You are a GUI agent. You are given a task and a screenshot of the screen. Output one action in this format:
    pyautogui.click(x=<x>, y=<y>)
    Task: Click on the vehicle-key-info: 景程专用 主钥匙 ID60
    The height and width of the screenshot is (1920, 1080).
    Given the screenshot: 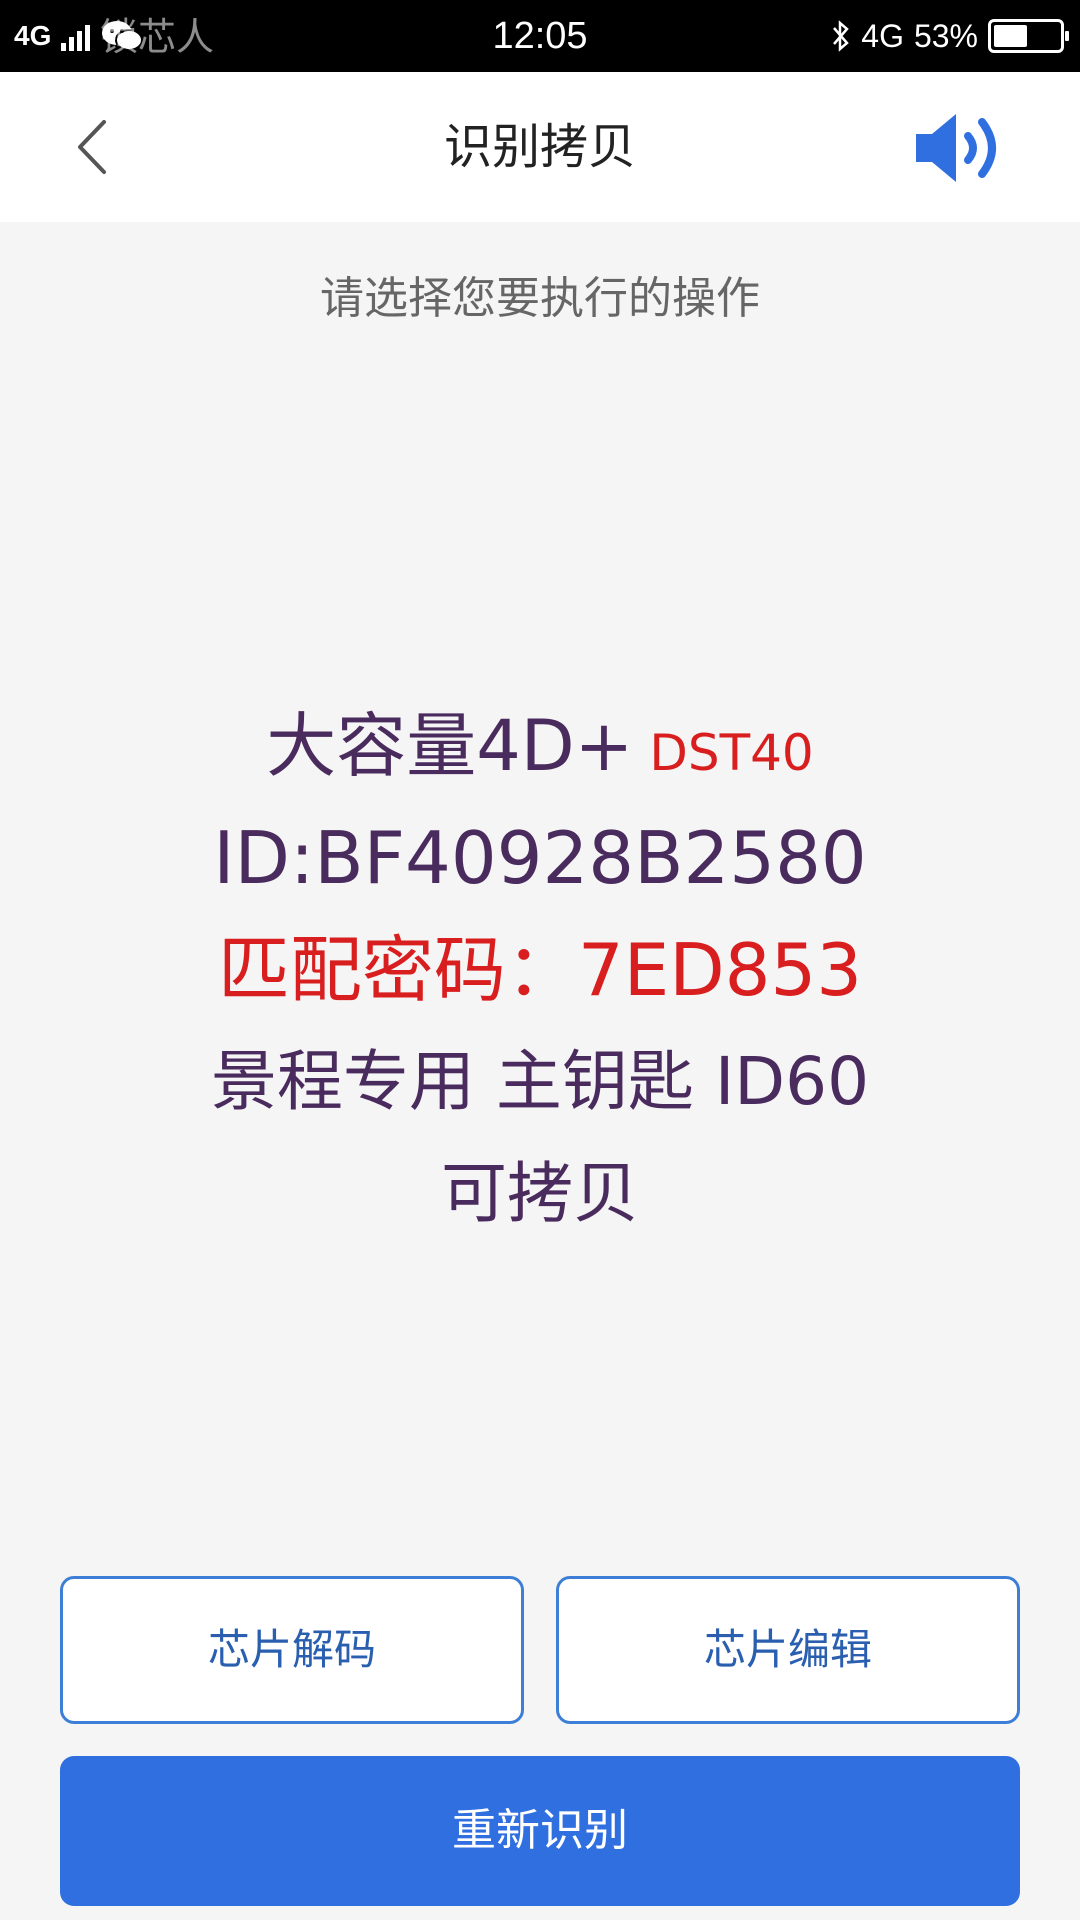 What is the action you would take?
    pyautogui.click(x=540, y=1081)
    